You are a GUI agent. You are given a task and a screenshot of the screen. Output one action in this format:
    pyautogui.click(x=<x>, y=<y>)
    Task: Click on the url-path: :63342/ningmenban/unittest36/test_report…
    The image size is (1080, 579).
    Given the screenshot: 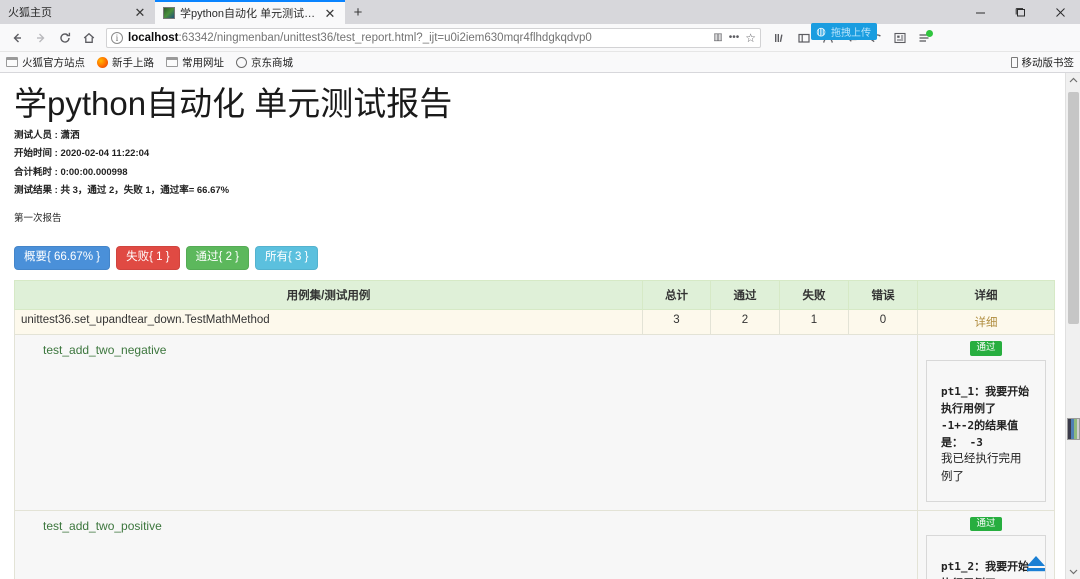 What is the action you would take?
    pyautogui.click(x=385, y=37)
    